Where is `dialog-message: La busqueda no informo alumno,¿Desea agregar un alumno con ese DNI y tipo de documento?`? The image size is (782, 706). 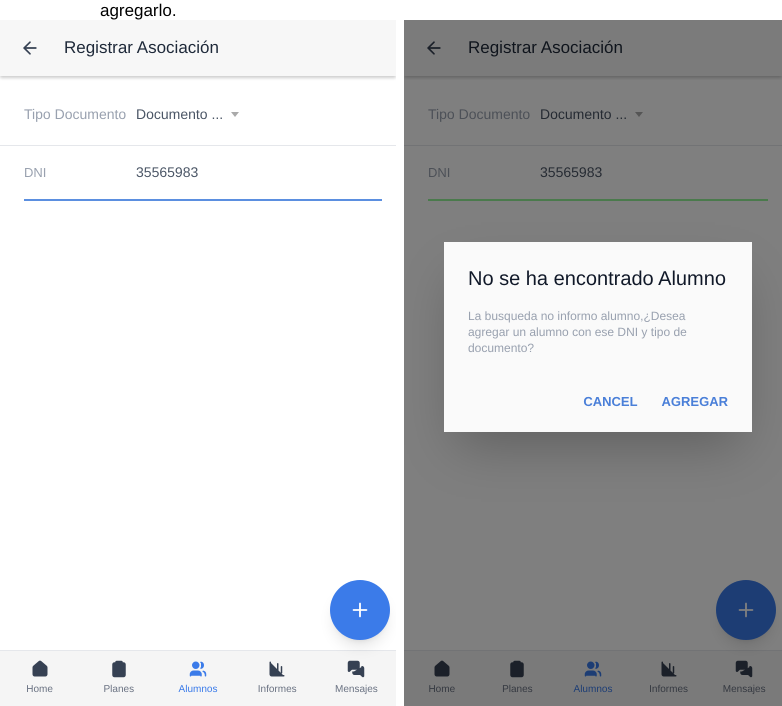
dialog-message: La busqueda no informo alumno,¿Desea agregar un alumno con ese DNI y tipo de documento? is located at coordinates (578, 332).